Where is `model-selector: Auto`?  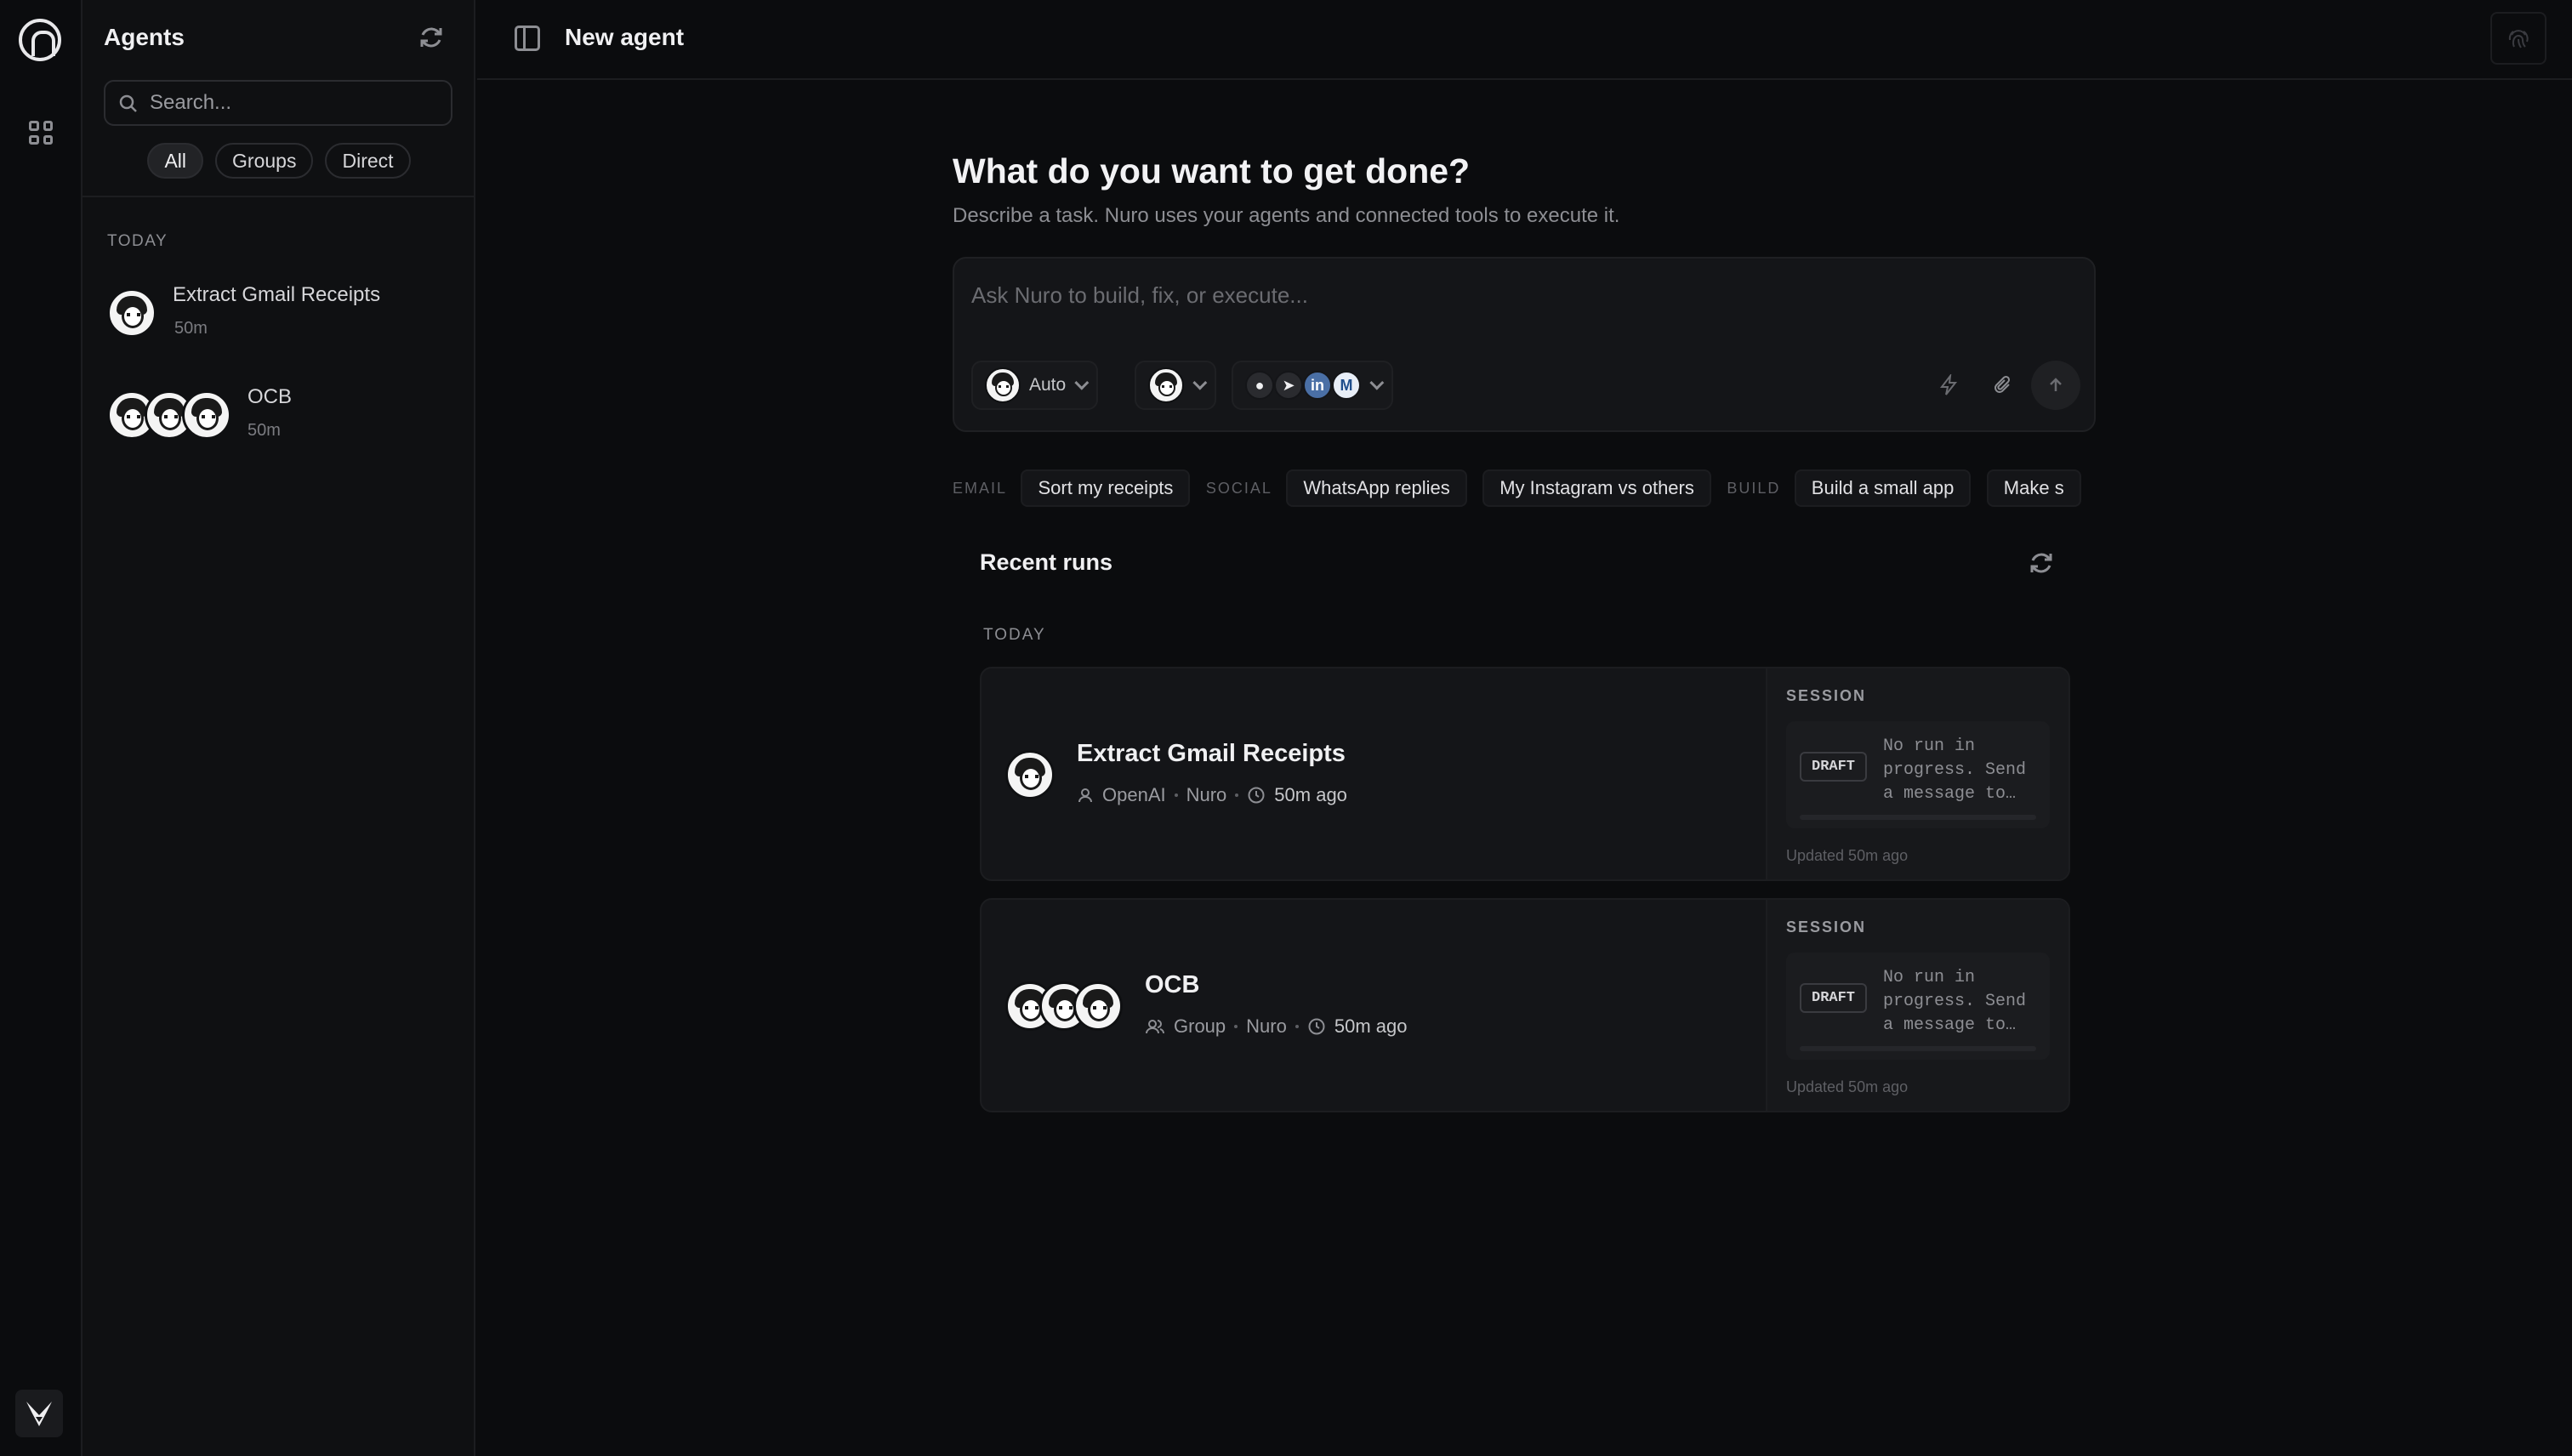 model-selector: Auto is located at coordinates (1035, 385).